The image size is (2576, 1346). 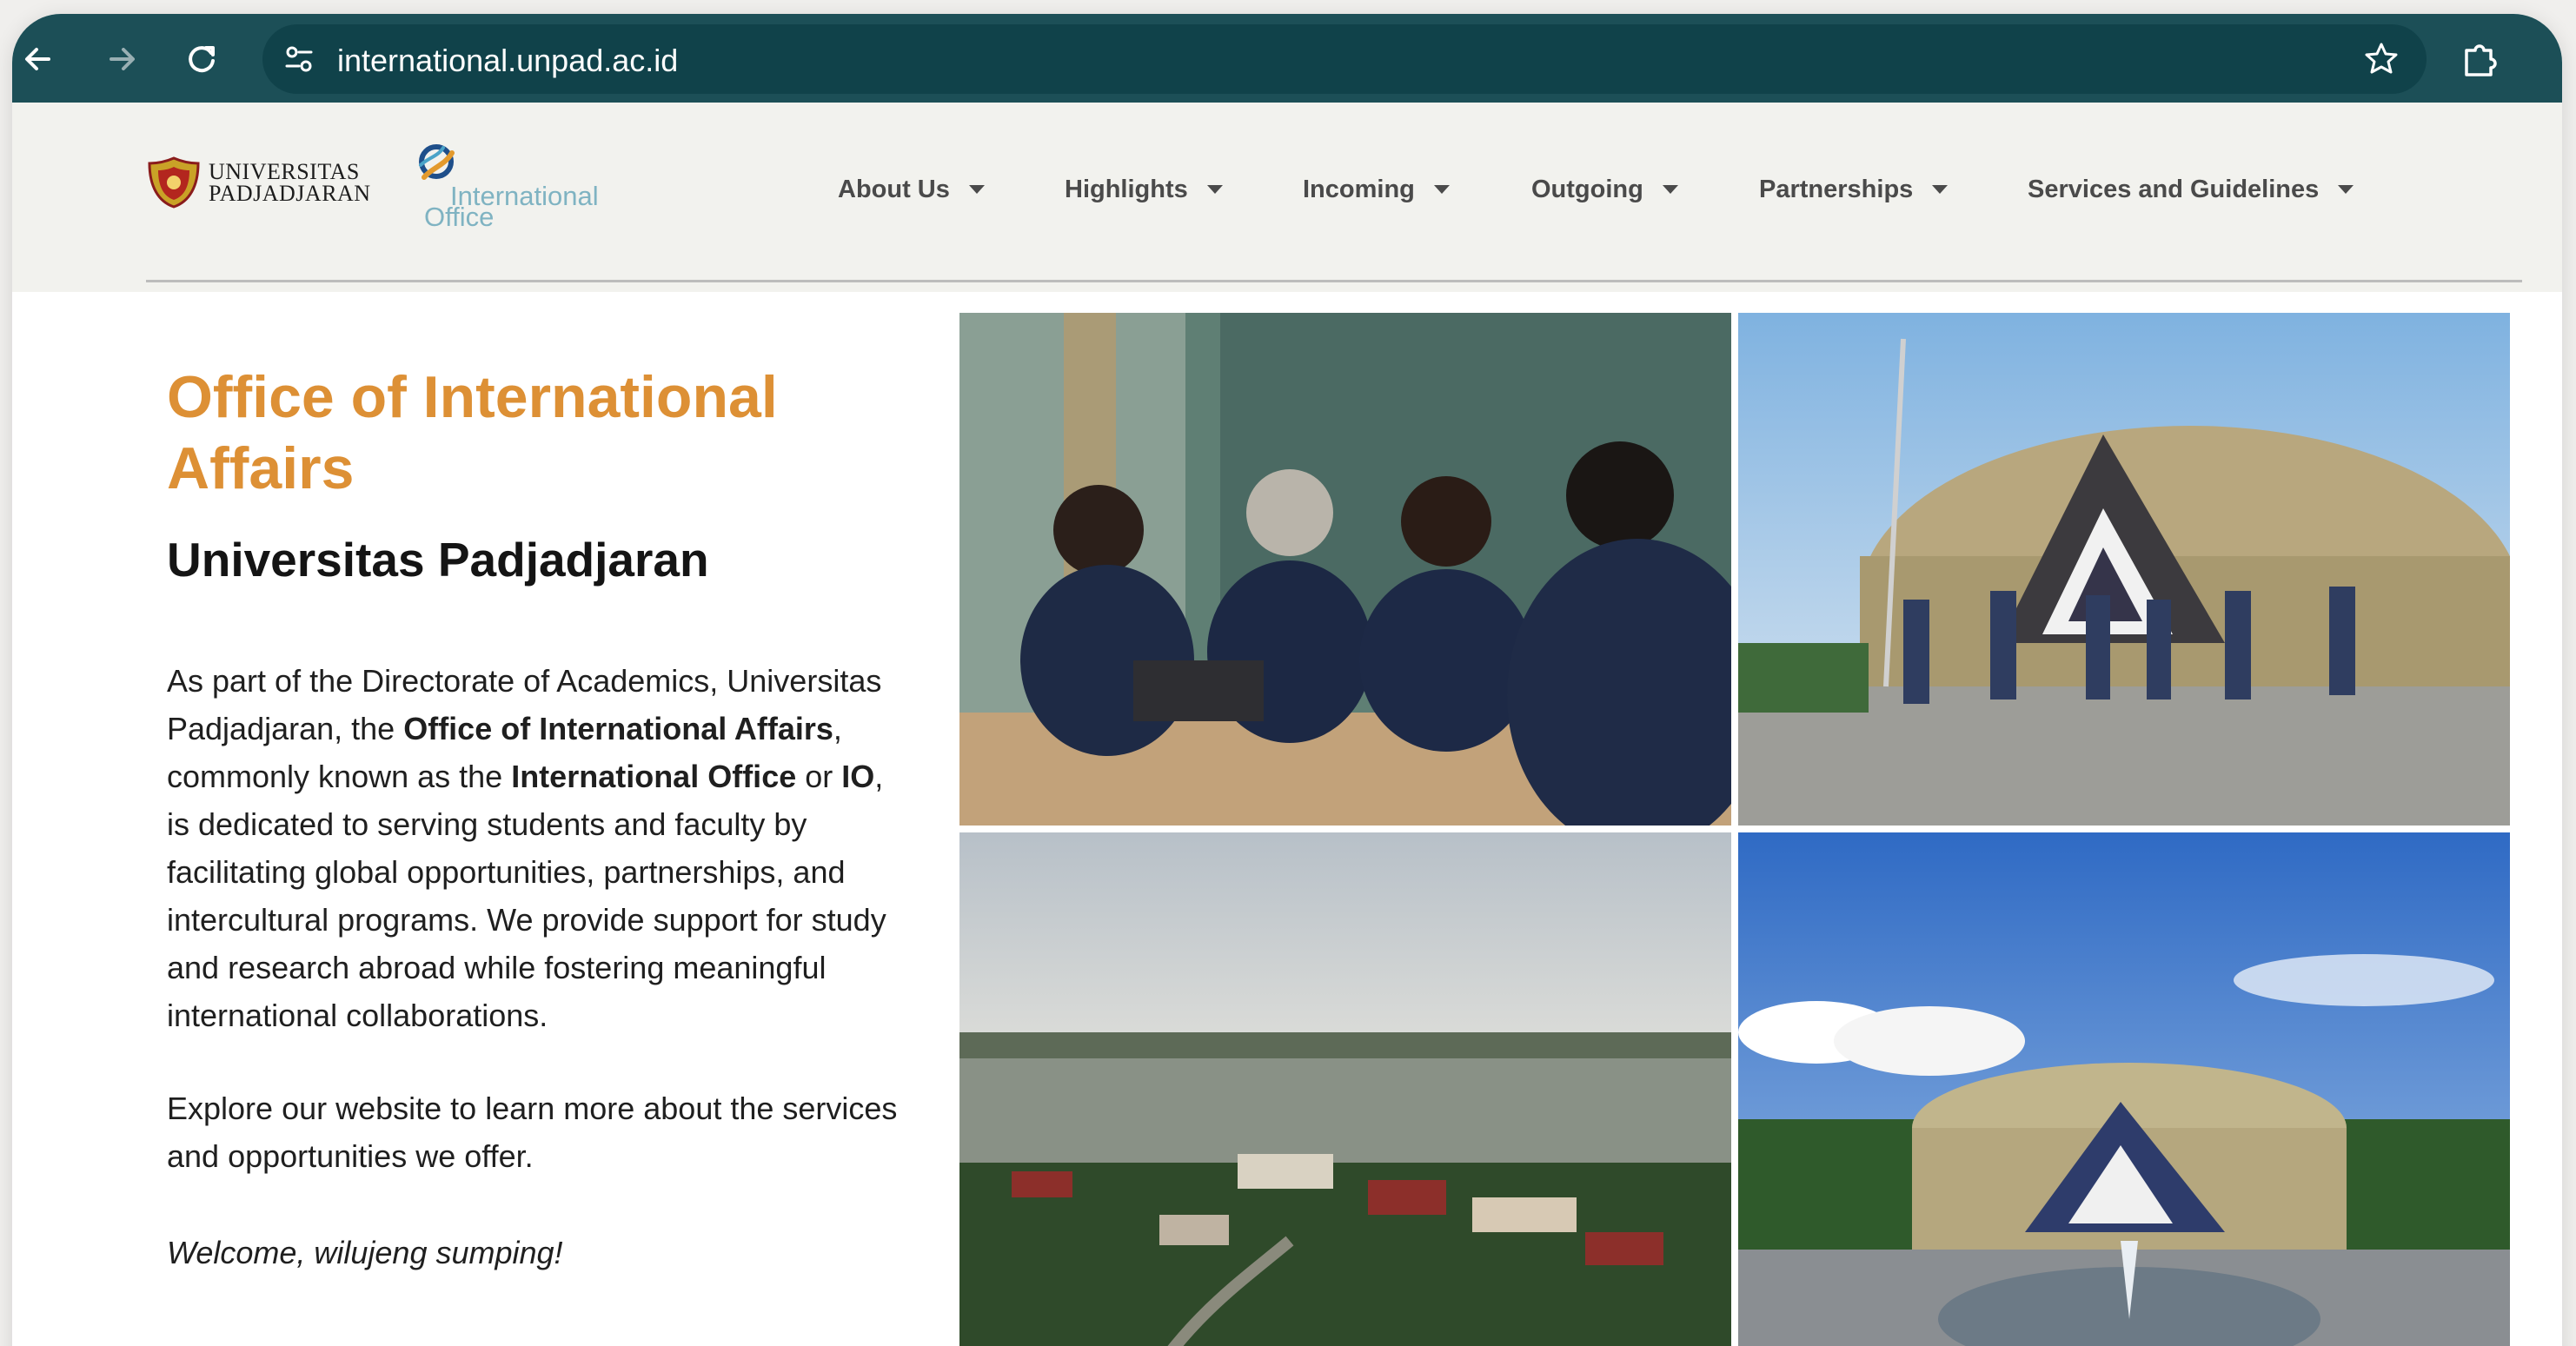 I want to click on forward-button, so click(x=121, y=59).